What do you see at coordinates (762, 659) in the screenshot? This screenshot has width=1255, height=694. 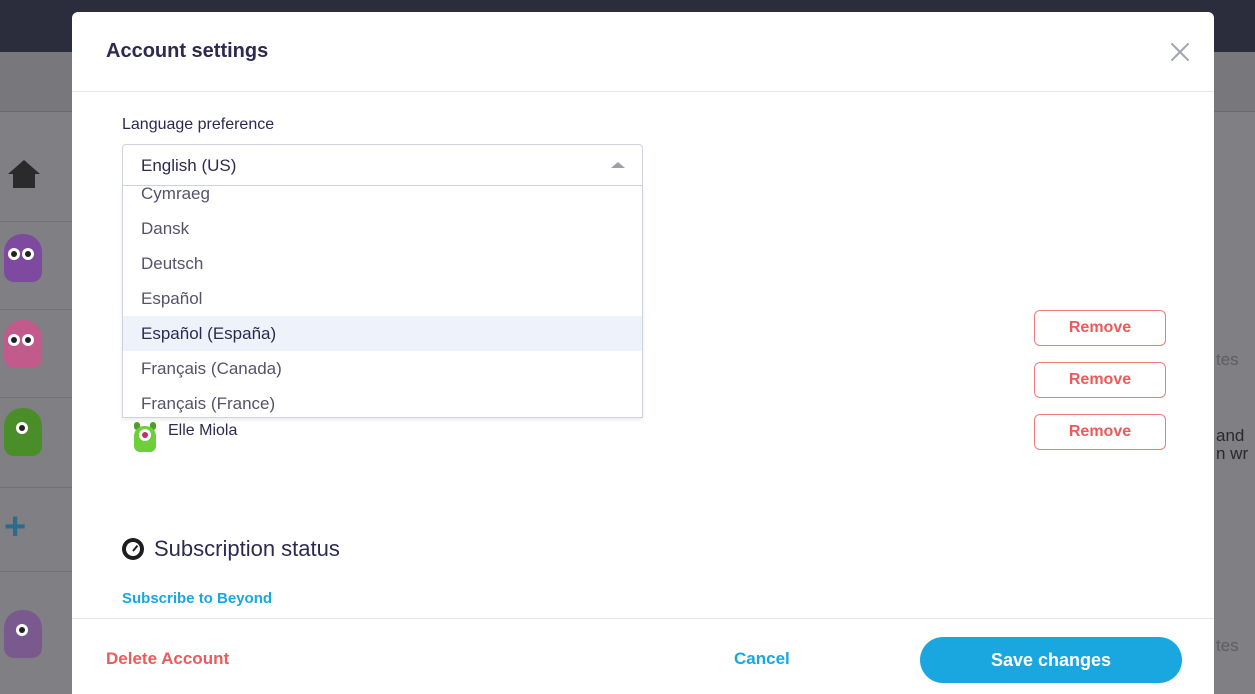 I see `cancel-button: Cancel` at bounding box center [762, 659].